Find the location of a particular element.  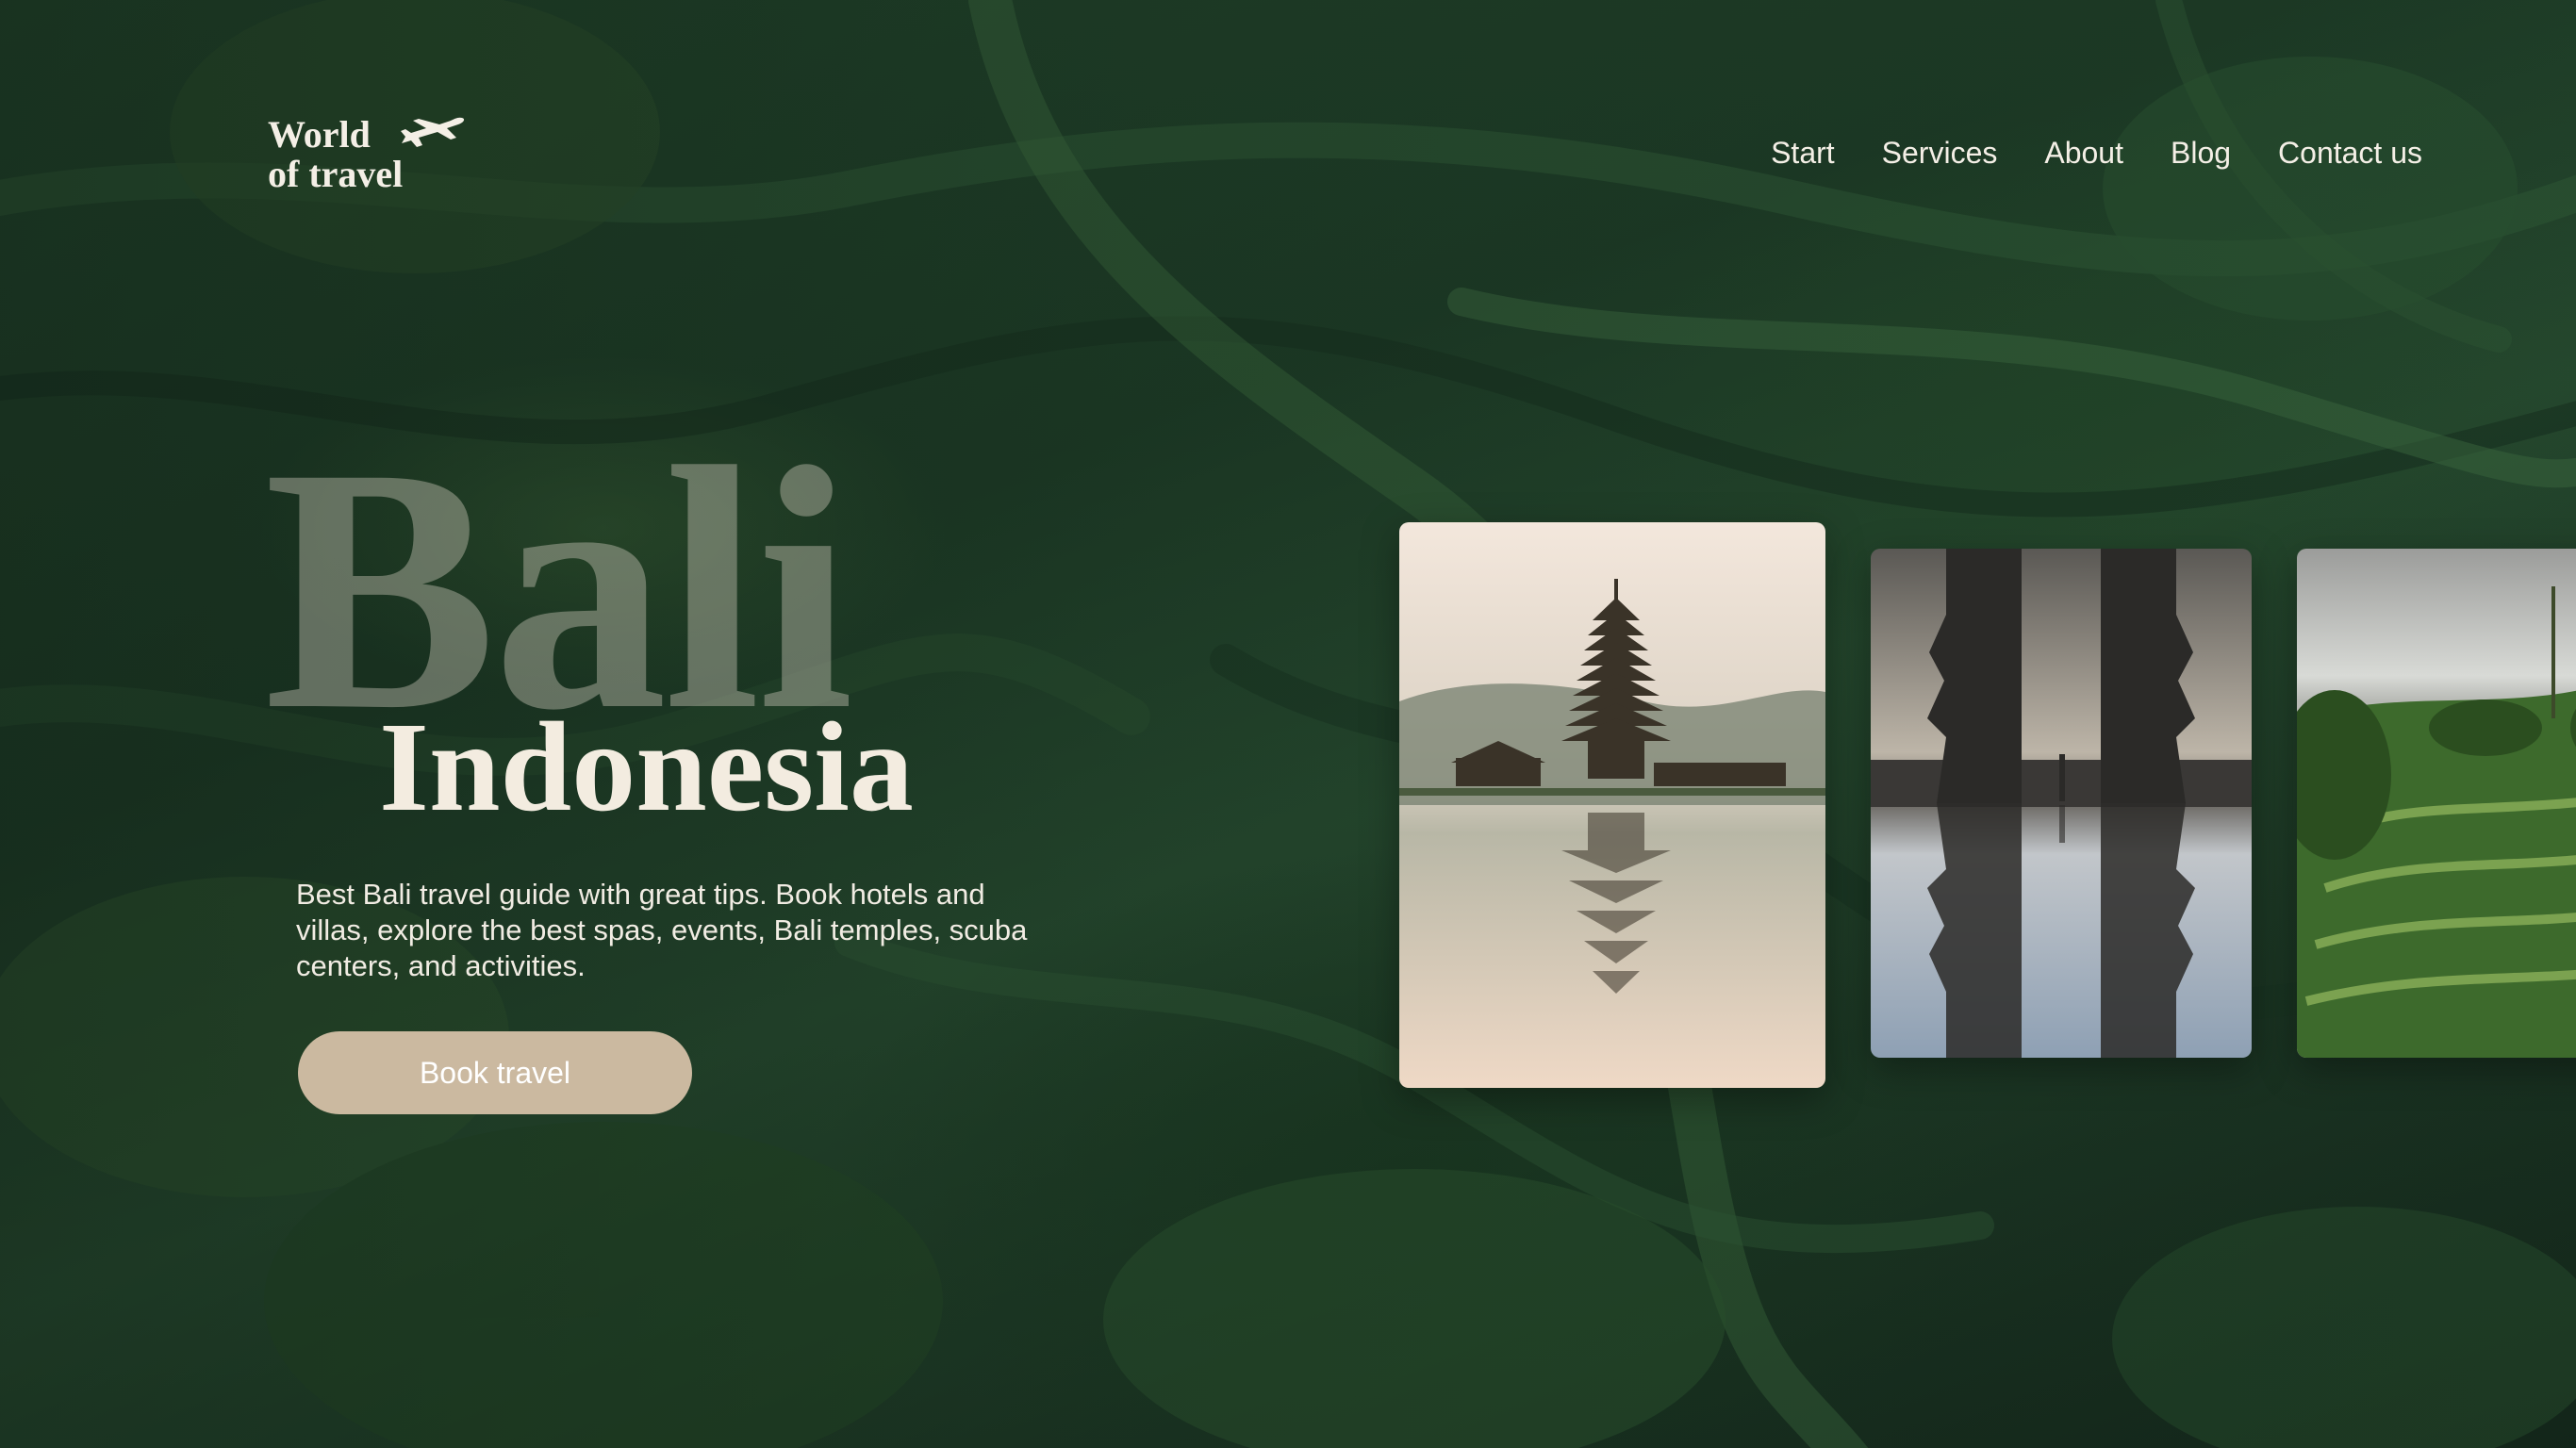

main-nav: Start Services About Blog Contact us is located at coordinates (2096, 153).